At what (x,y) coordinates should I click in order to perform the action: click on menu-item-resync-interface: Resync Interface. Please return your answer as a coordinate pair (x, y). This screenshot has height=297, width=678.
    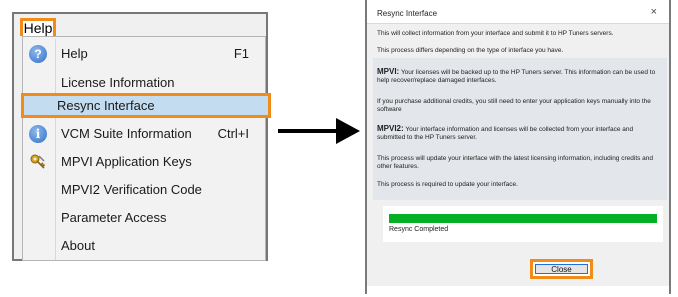
    Looking at the image, I should click on (146, 105).